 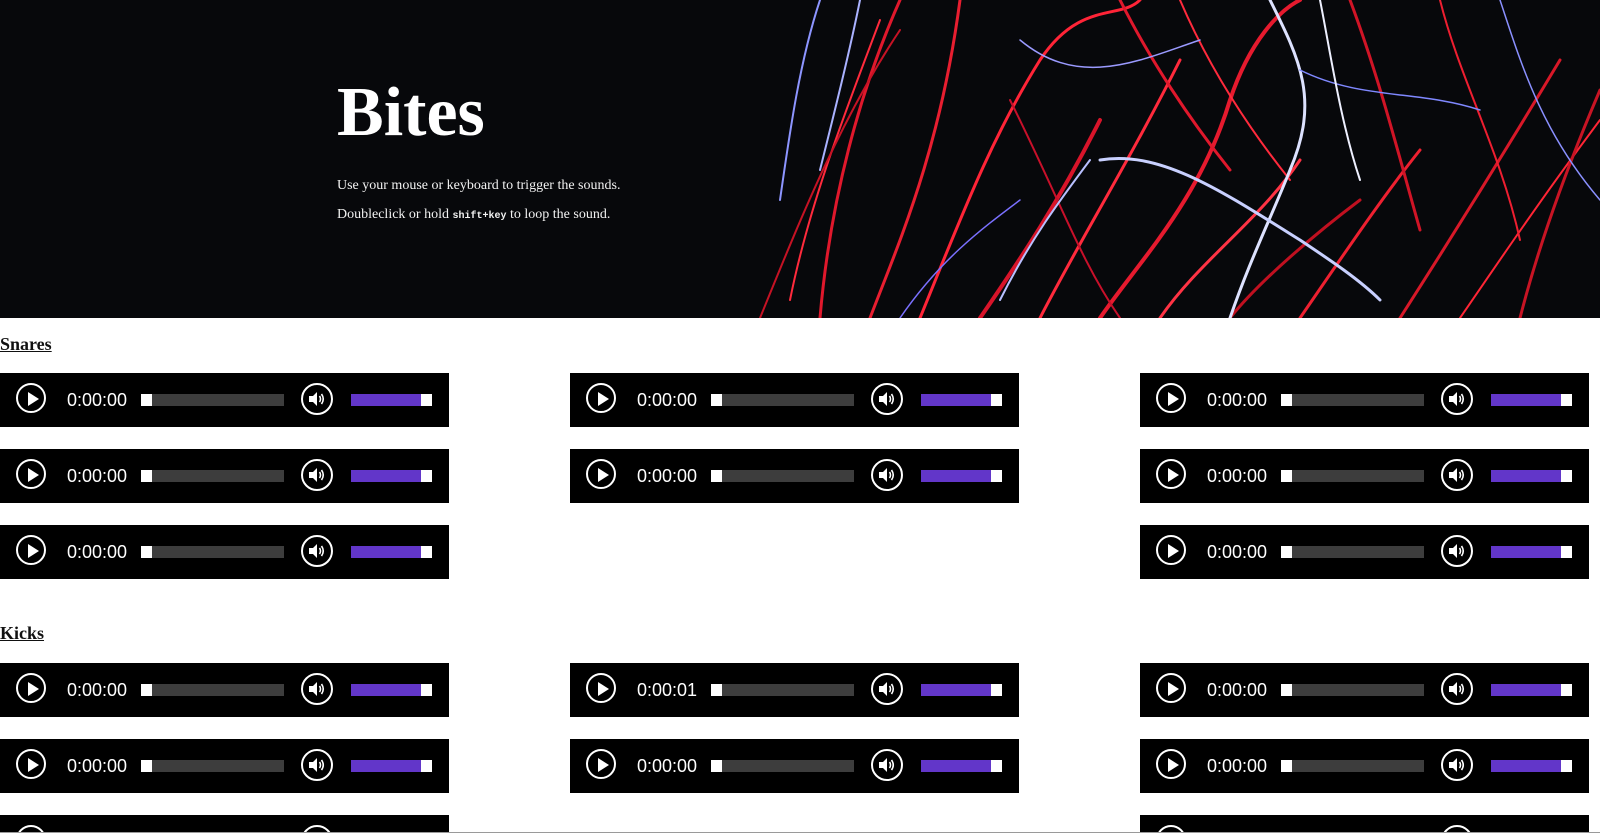 What do you see at coordinates (411, 112) in the screenshot?
I see `page-title: Bites` at bounding box center [411, 112].